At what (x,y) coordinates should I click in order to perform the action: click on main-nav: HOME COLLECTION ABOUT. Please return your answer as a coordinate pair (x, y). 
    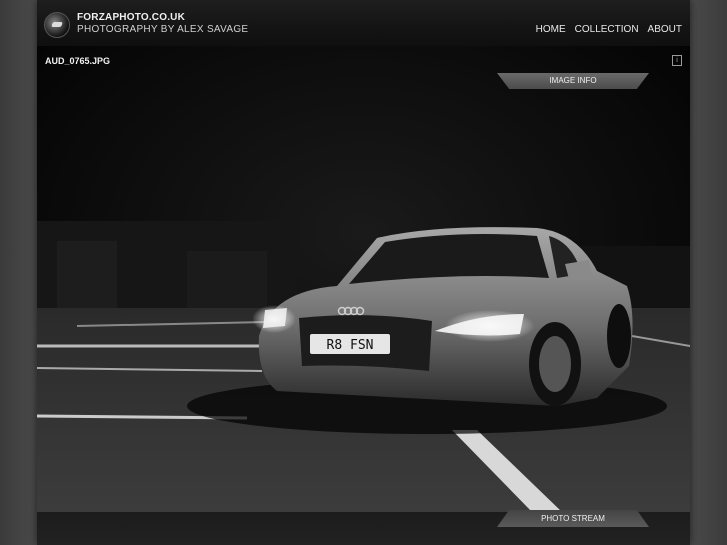
    Looking at the image, I should click on (609, 29).